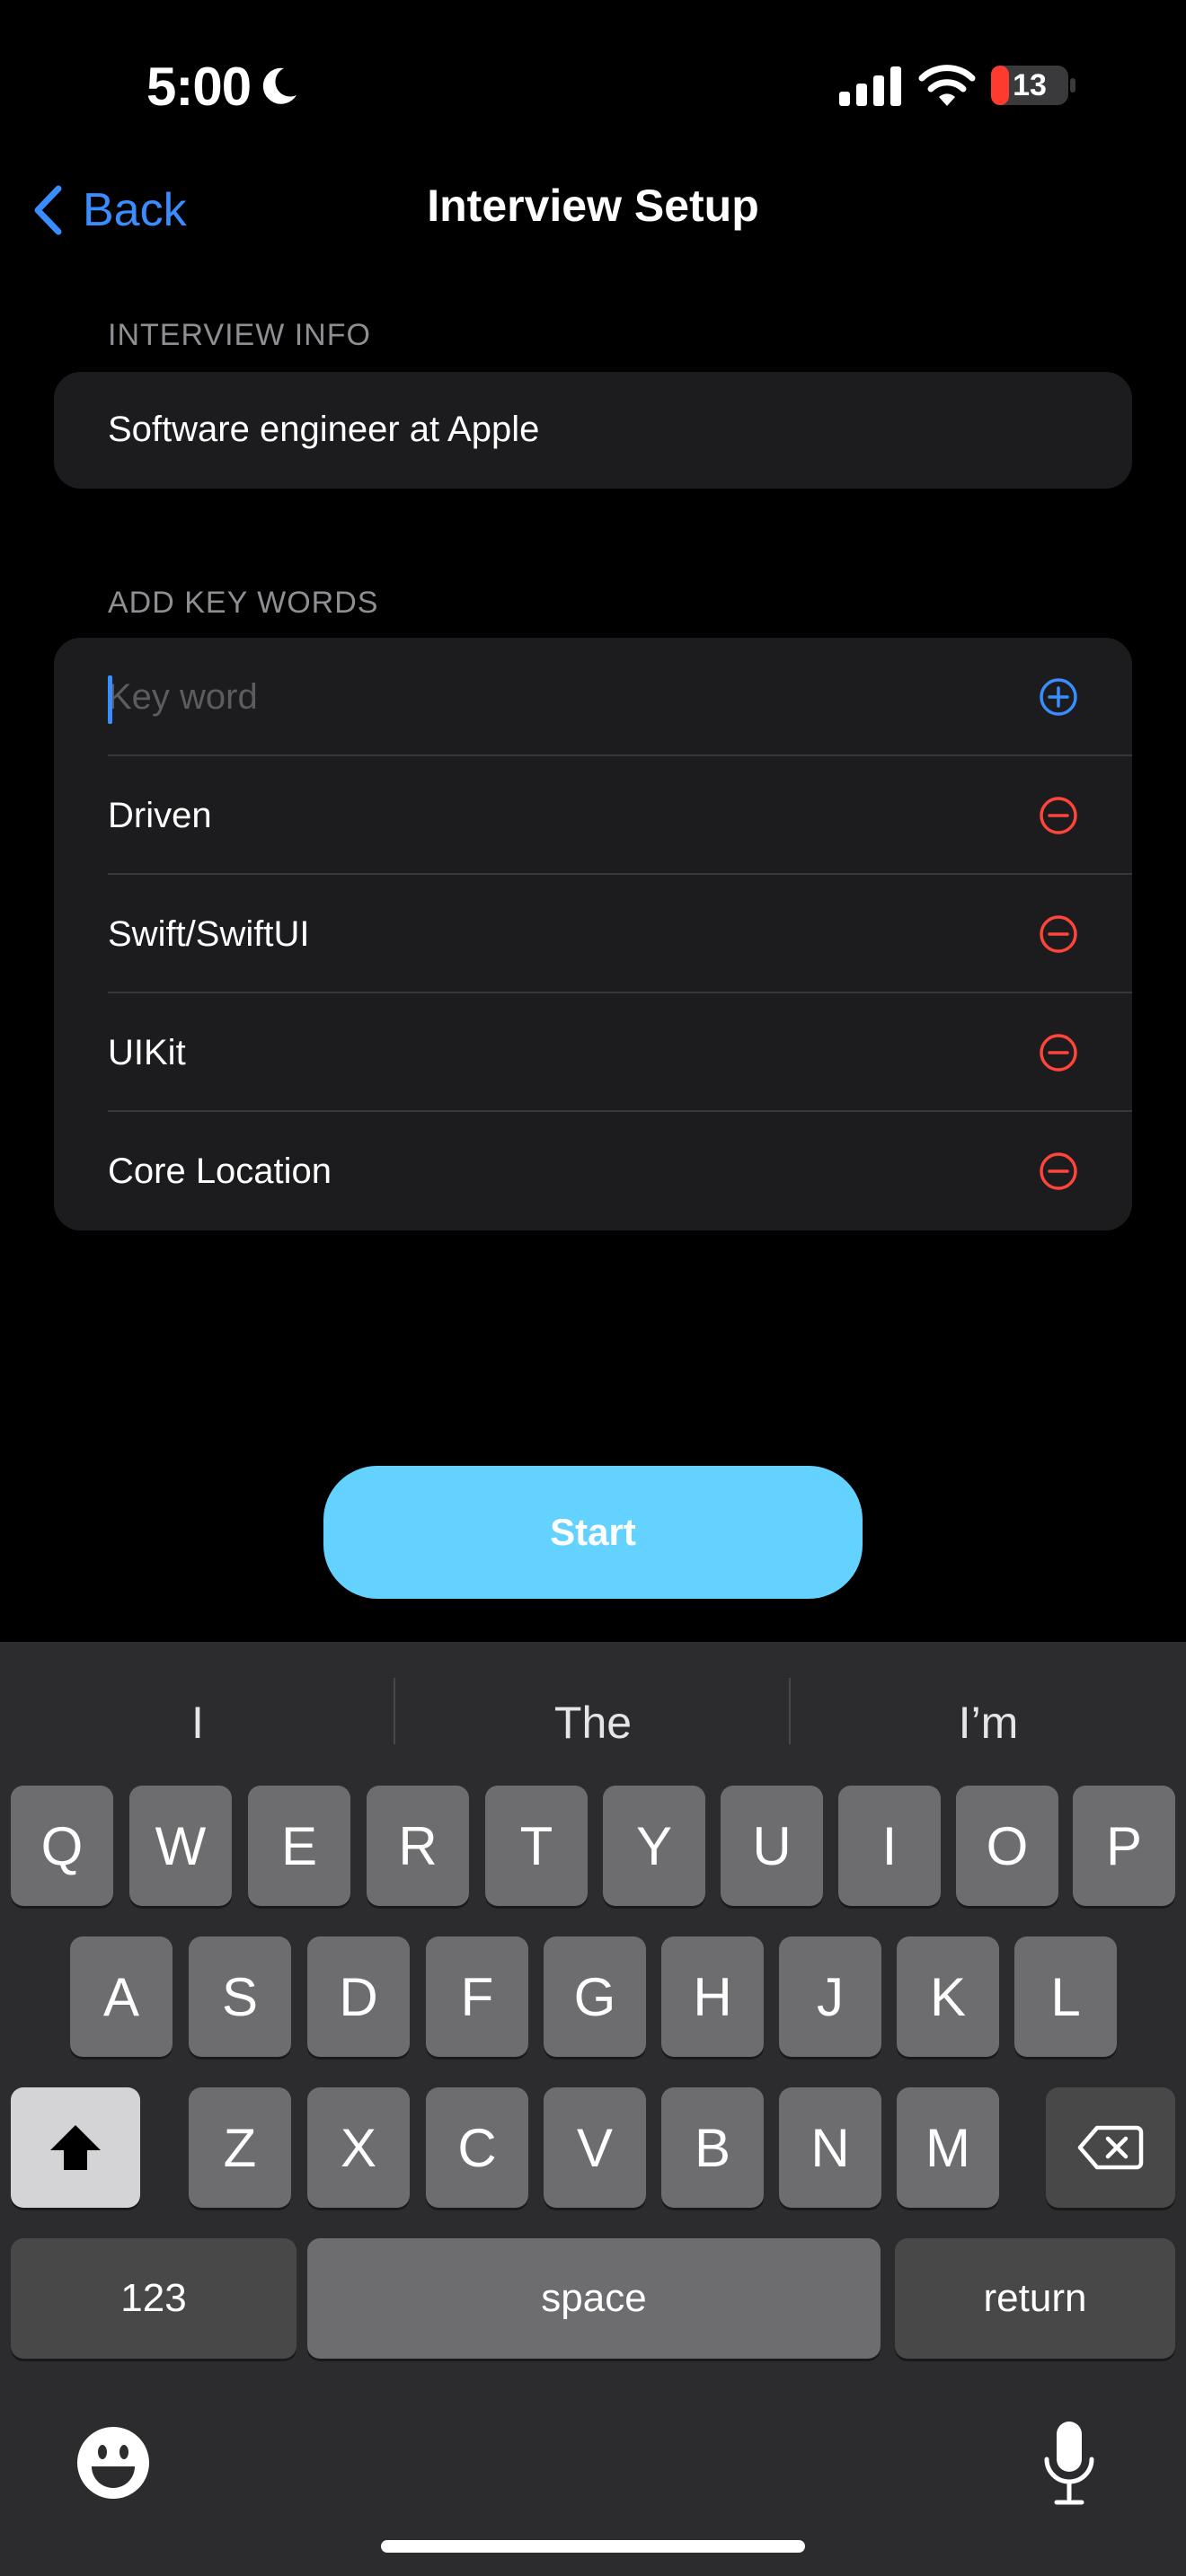  Describe the element at coordinates (183, 697) in the screenshot. I see `keyword-input: Key word` at that location.